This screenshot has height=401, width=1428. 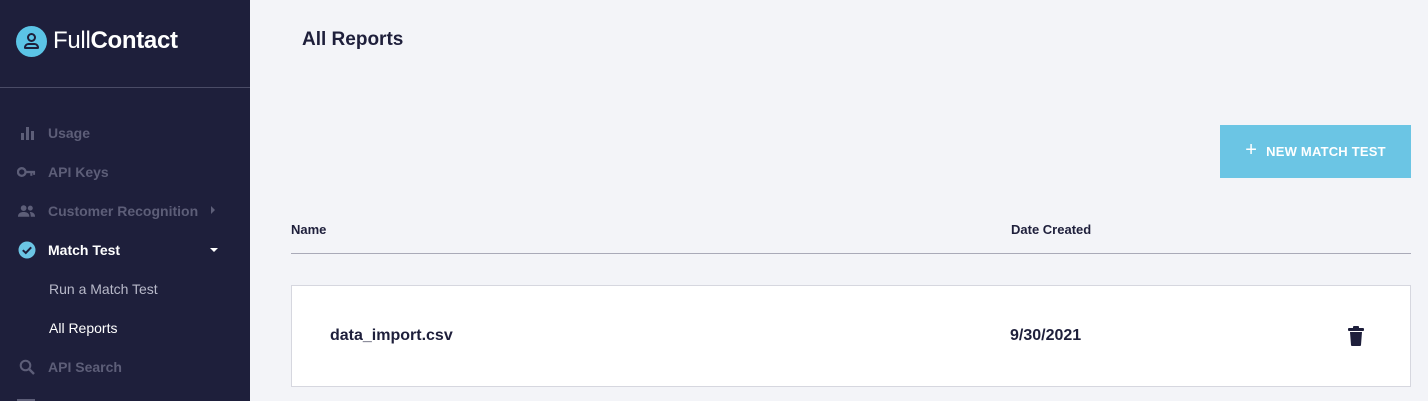 I want to click on column-header-name: Name, so click(x=308, y=229).